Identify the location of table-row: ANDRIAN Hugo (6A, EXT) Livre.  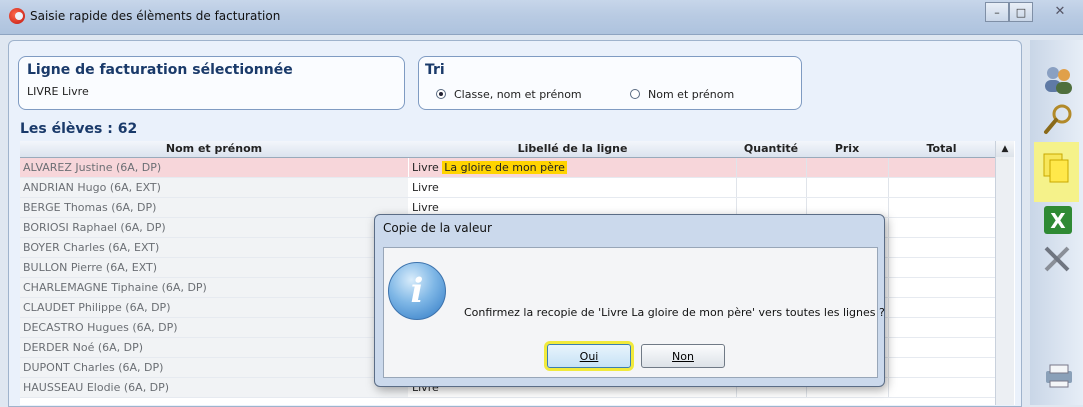
(507, 188).